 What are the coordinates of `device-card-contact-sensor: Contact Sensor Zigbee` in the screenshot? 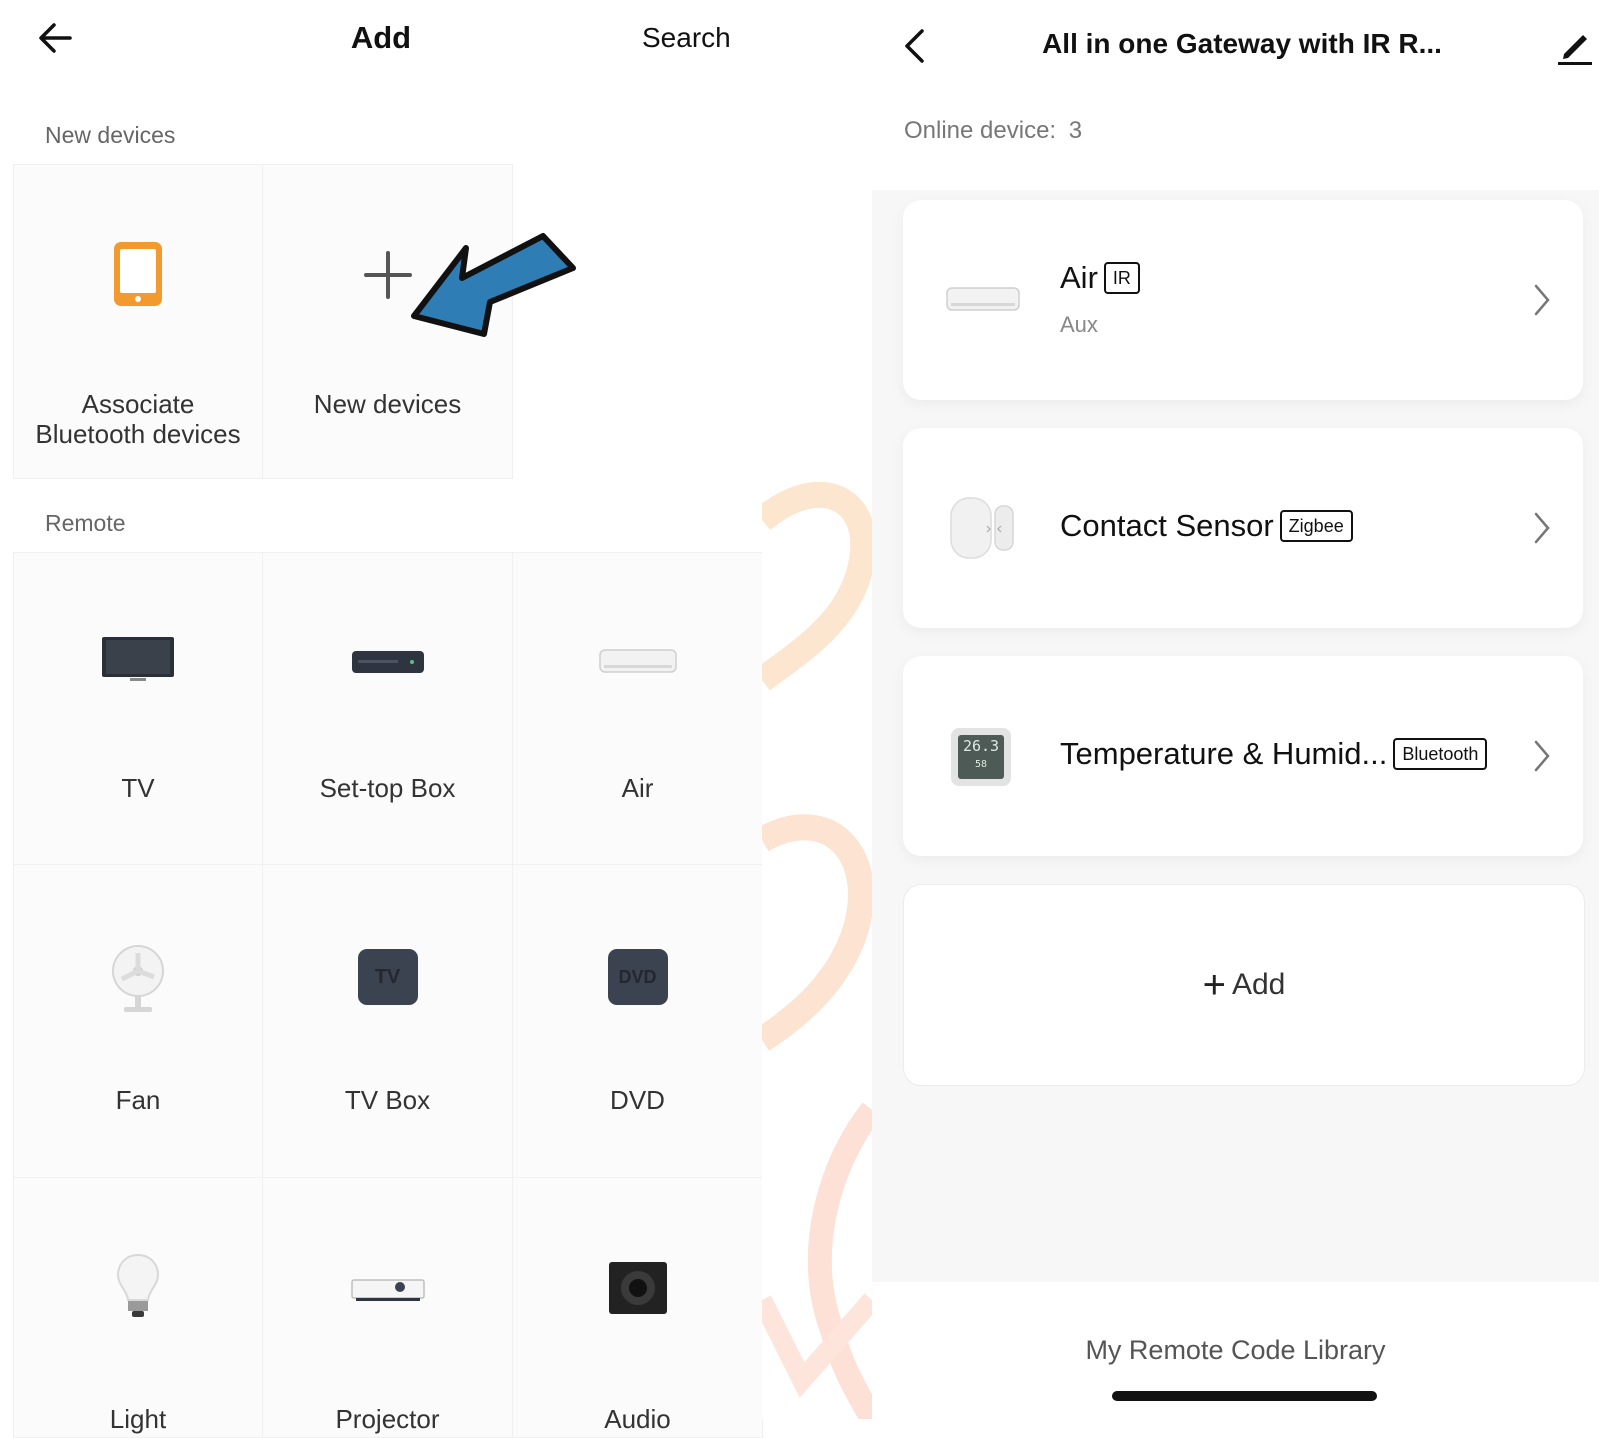 It's located at (1243, 528).